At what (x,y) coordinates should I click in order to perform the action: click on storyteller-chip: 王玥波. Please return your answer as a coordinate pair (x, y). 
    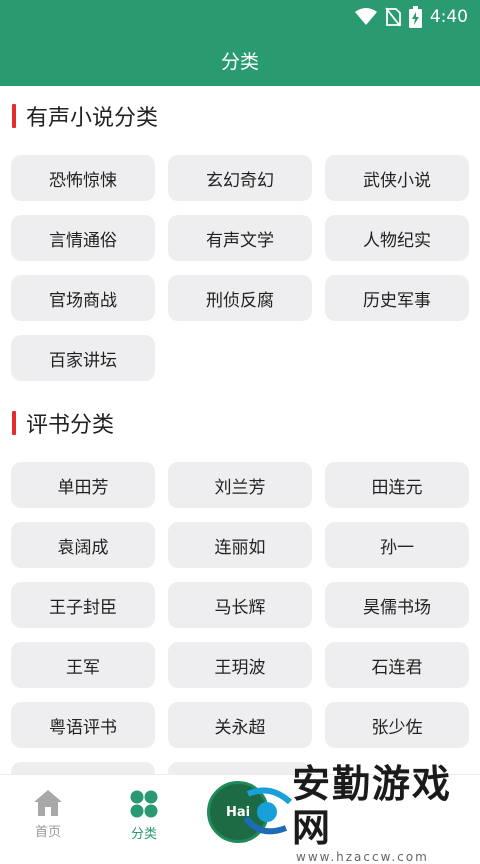
    Looking at the image, I should click on (240, 665).